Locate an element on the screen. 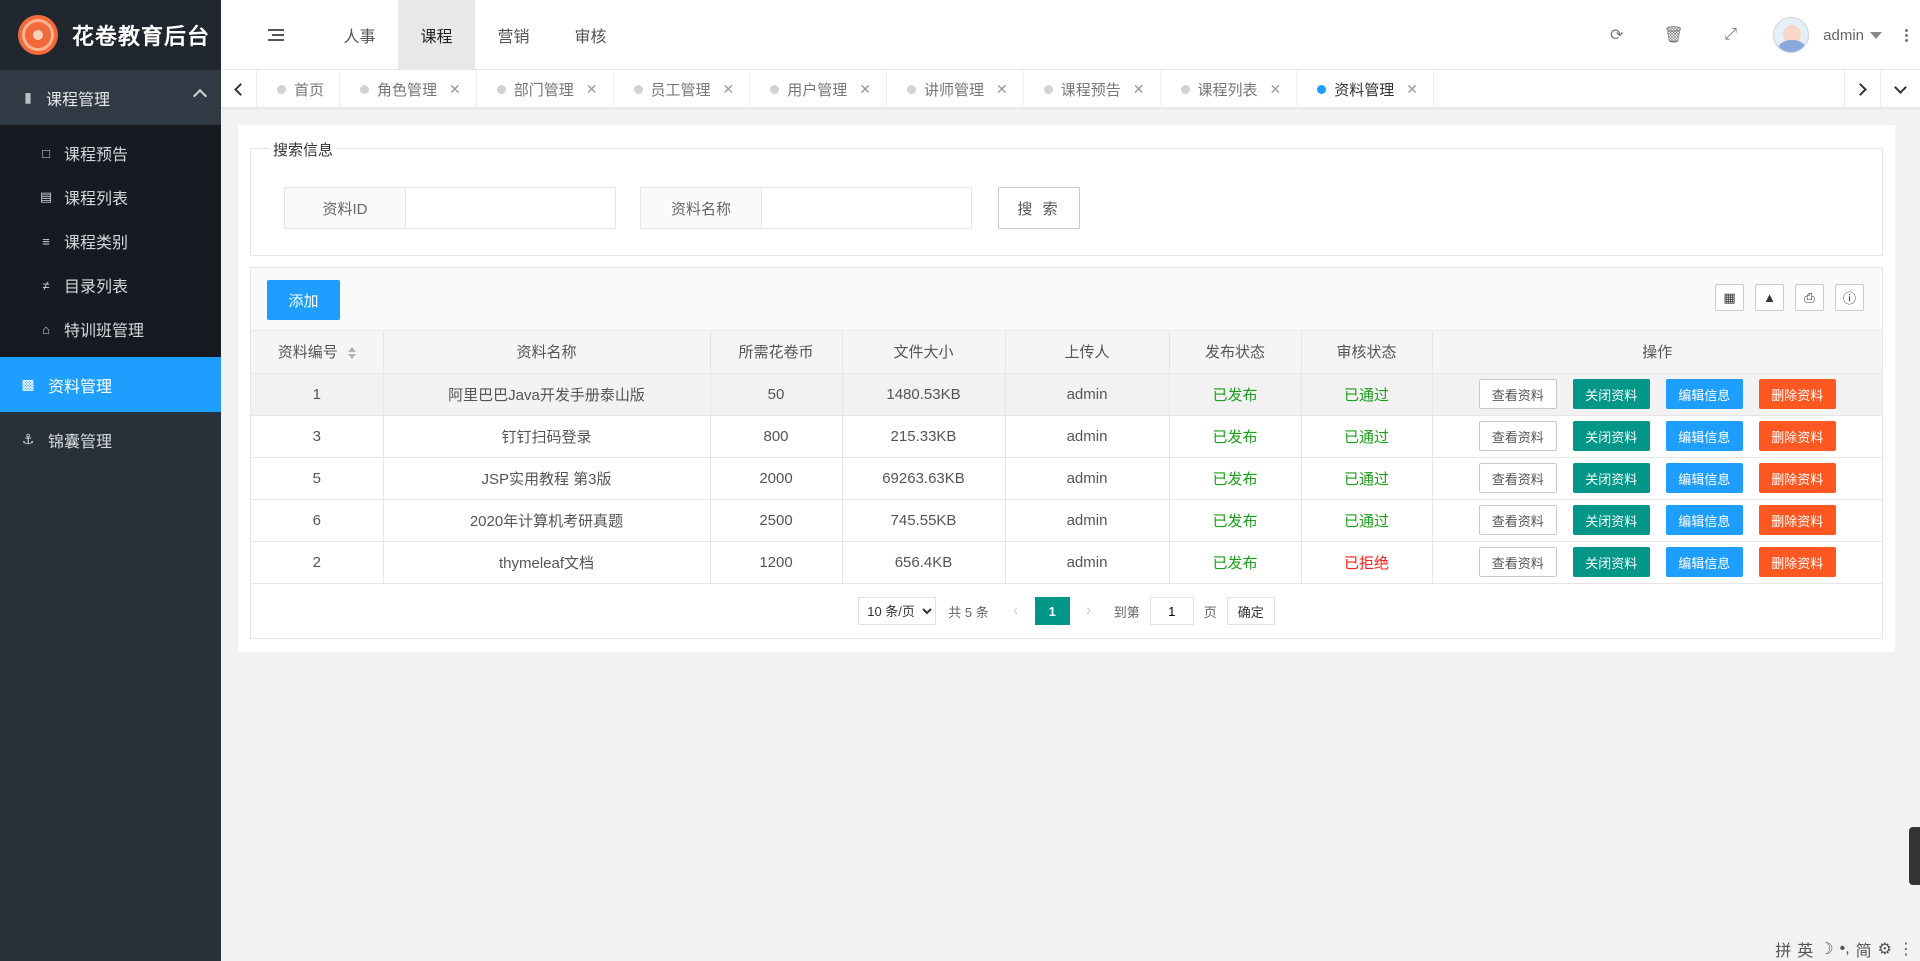 Image resolution: width=1920 pixels, height=961 pixels. refresh-icon: ⟳ is located at coordinates (1616, 35).